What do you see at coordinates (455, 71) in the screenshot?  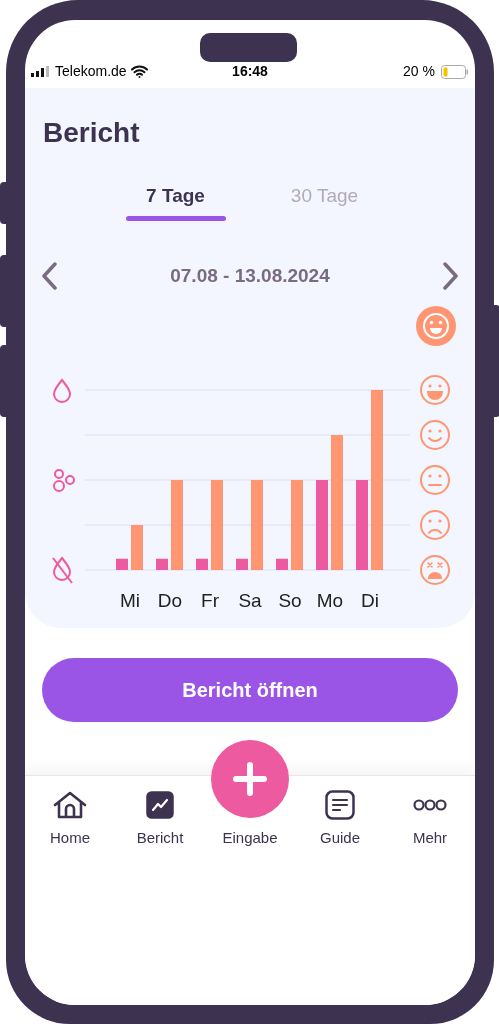 I see `battery-icon` at bounding box center [455, 71].